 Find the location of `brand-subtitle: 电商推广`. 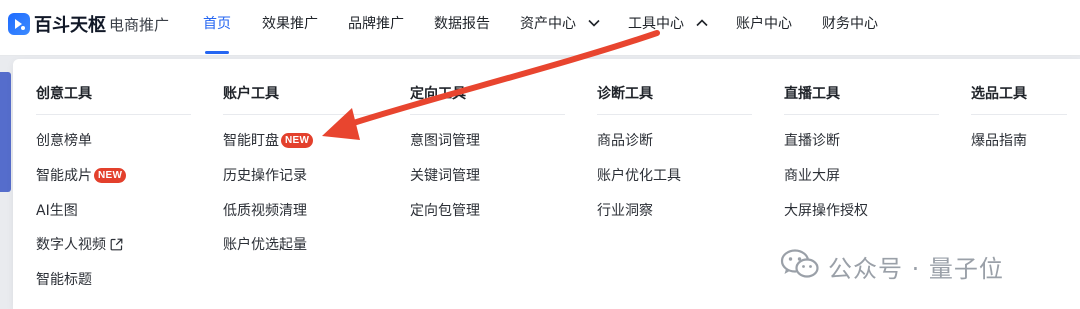

brand-subtitle: 电商推广 is located at coordinates (139, 24).